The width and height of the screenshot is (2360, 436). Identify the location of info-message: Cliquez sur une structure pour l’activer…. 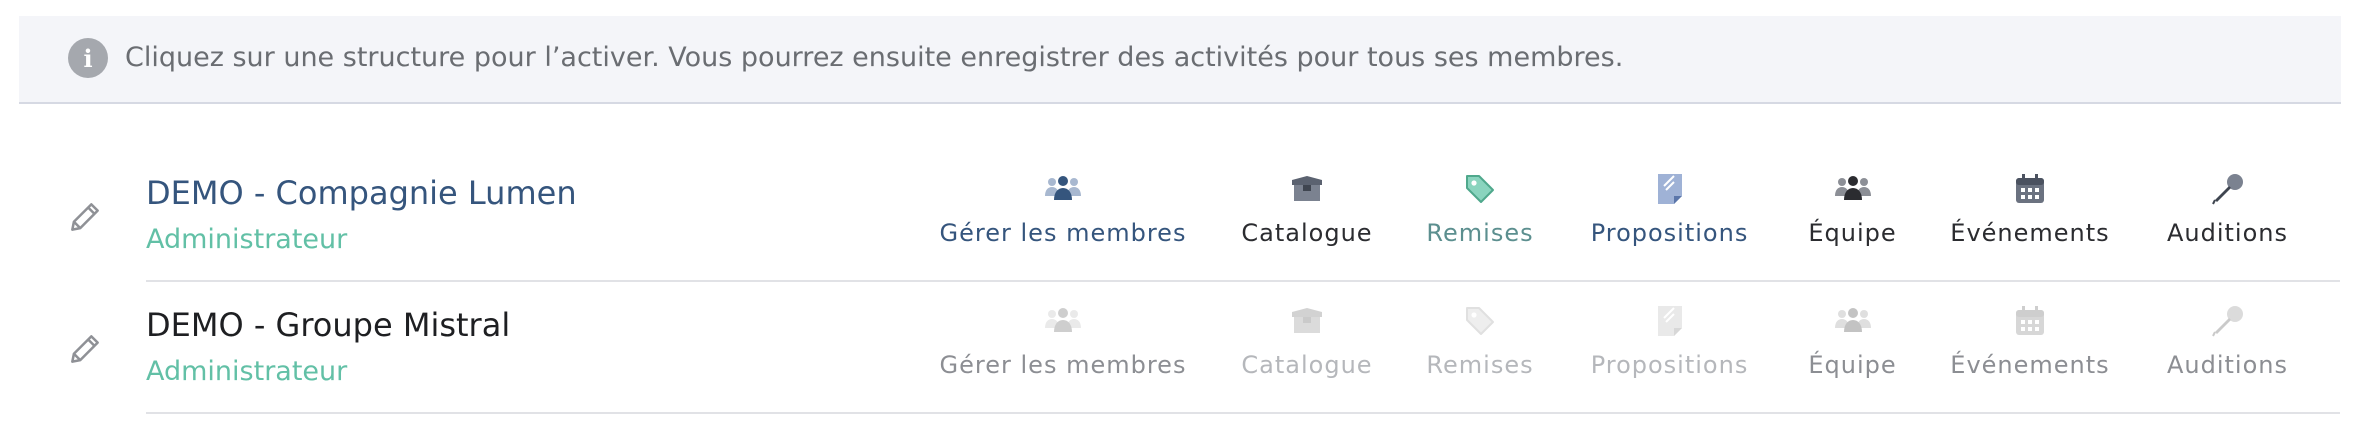
(874, 57).